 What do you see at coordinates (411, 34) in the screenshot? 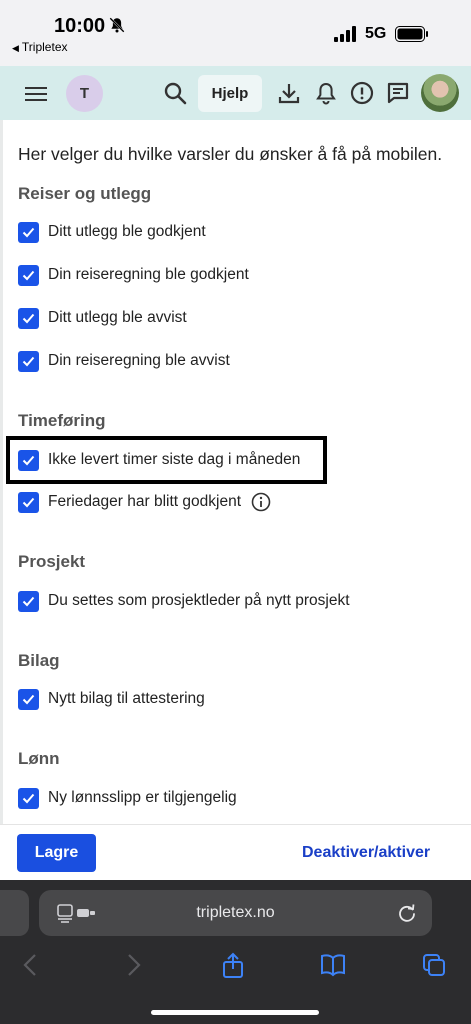
I see `battery-icon` at bounding box center [411, 34].